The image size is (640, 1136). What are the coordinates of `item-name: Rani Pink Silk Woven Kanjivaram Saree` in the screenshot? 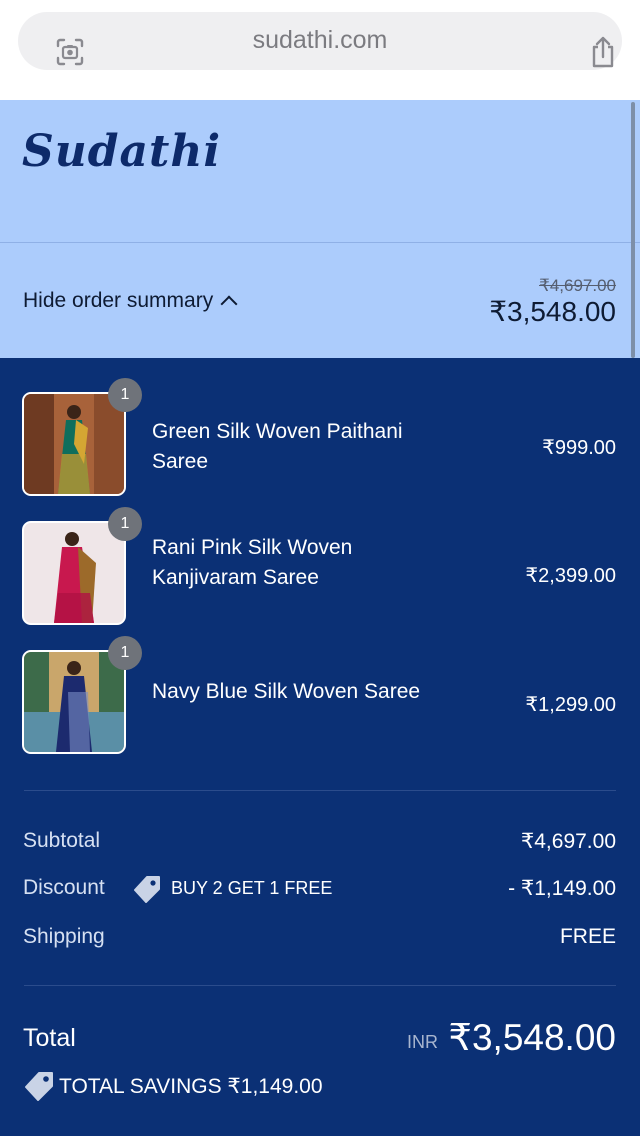 It's located at (252, 562).